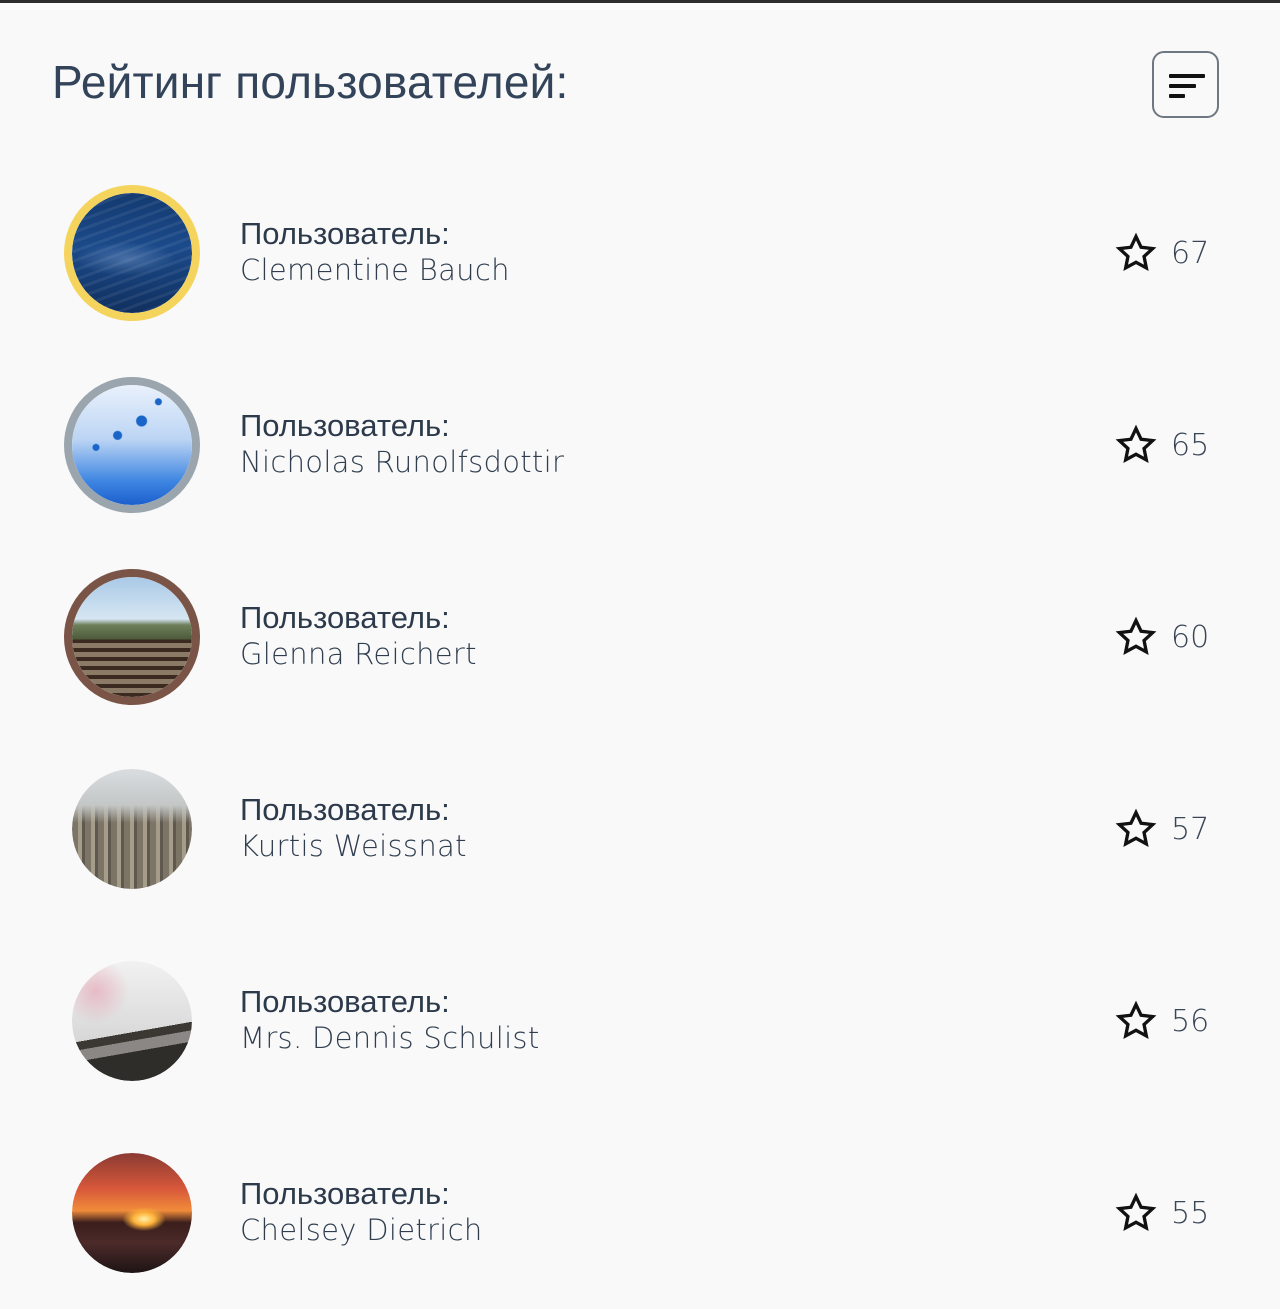 The image size is (1280, 1309). What do you see at coordinates (640, 445) in the screenshot?
I see `list-item: Пользователь: Nicholas Runolfsdottir 65` at bounding box center [640, 445].